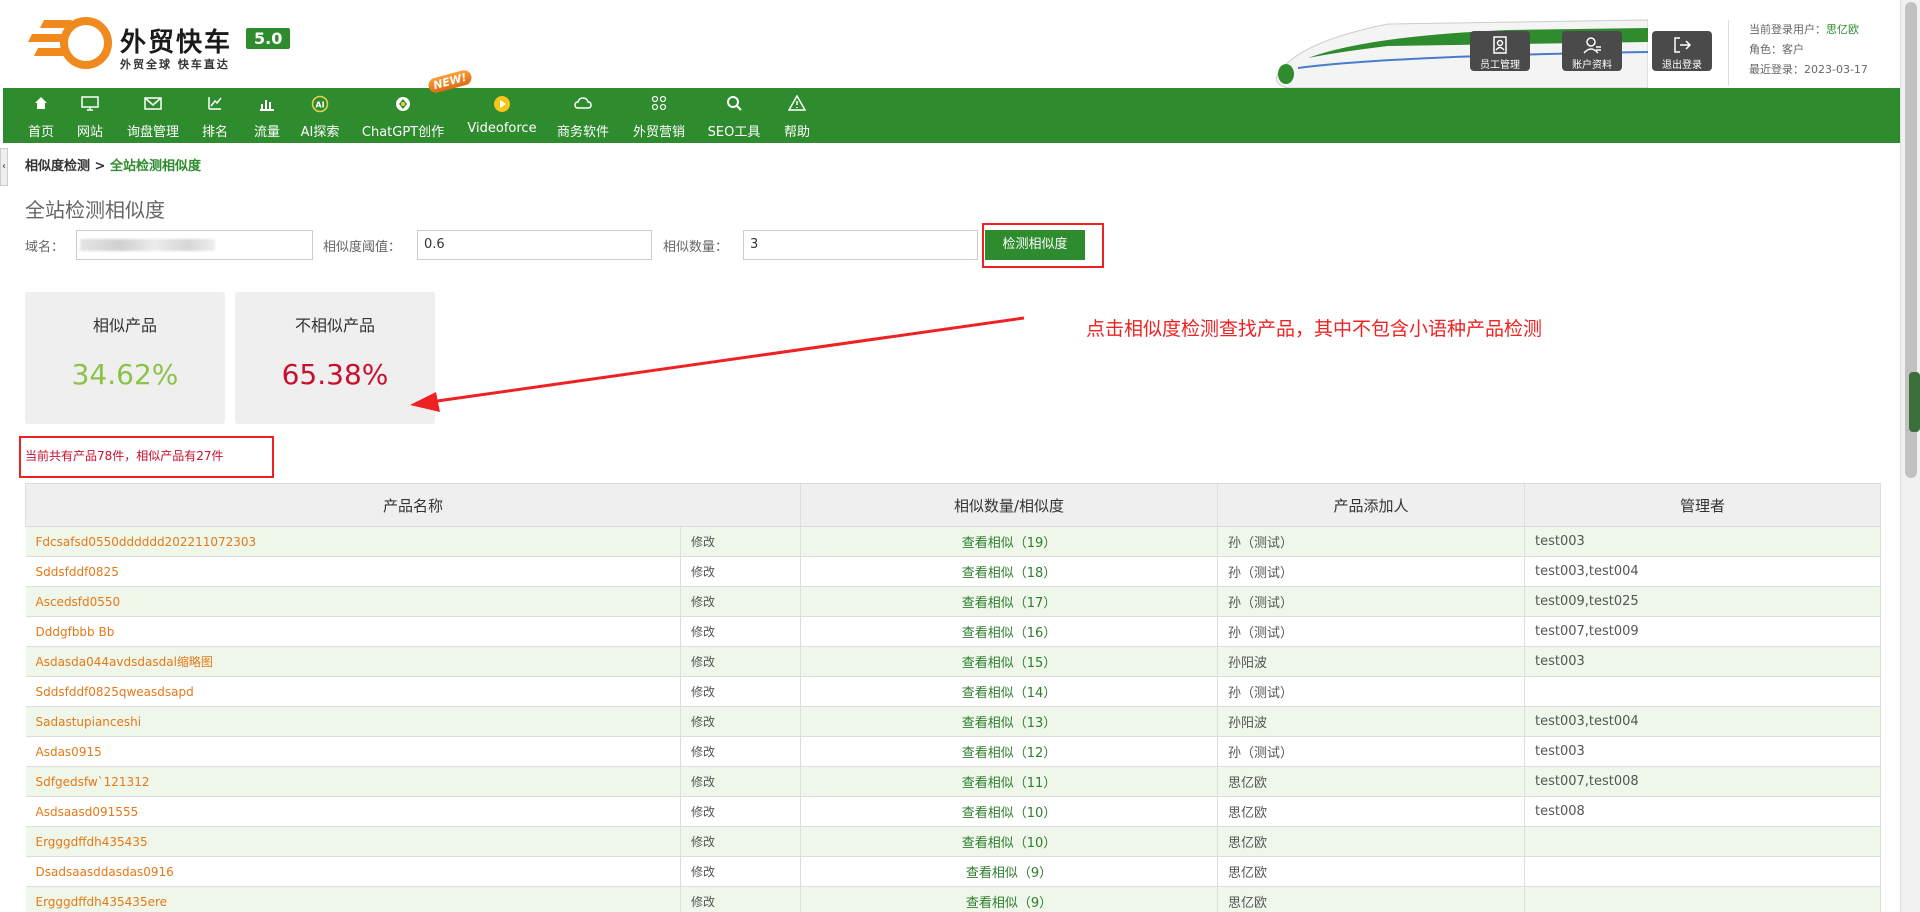 The height and width of the screenshot is (912, 1920). What do you see at coordinates (353, 571) in the screenshot?
I see `product-name-link: Sddsfddf0825` at bounding box center [353, 571].